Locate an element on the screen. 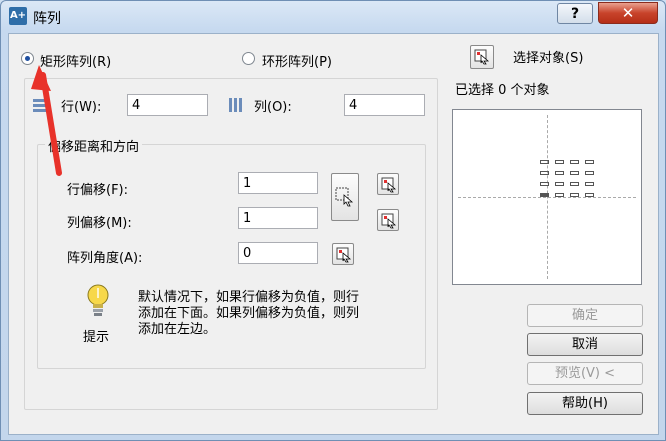 The width and height of the screenshot is (666, 441). array-preview is located at coordinates (547, 197).